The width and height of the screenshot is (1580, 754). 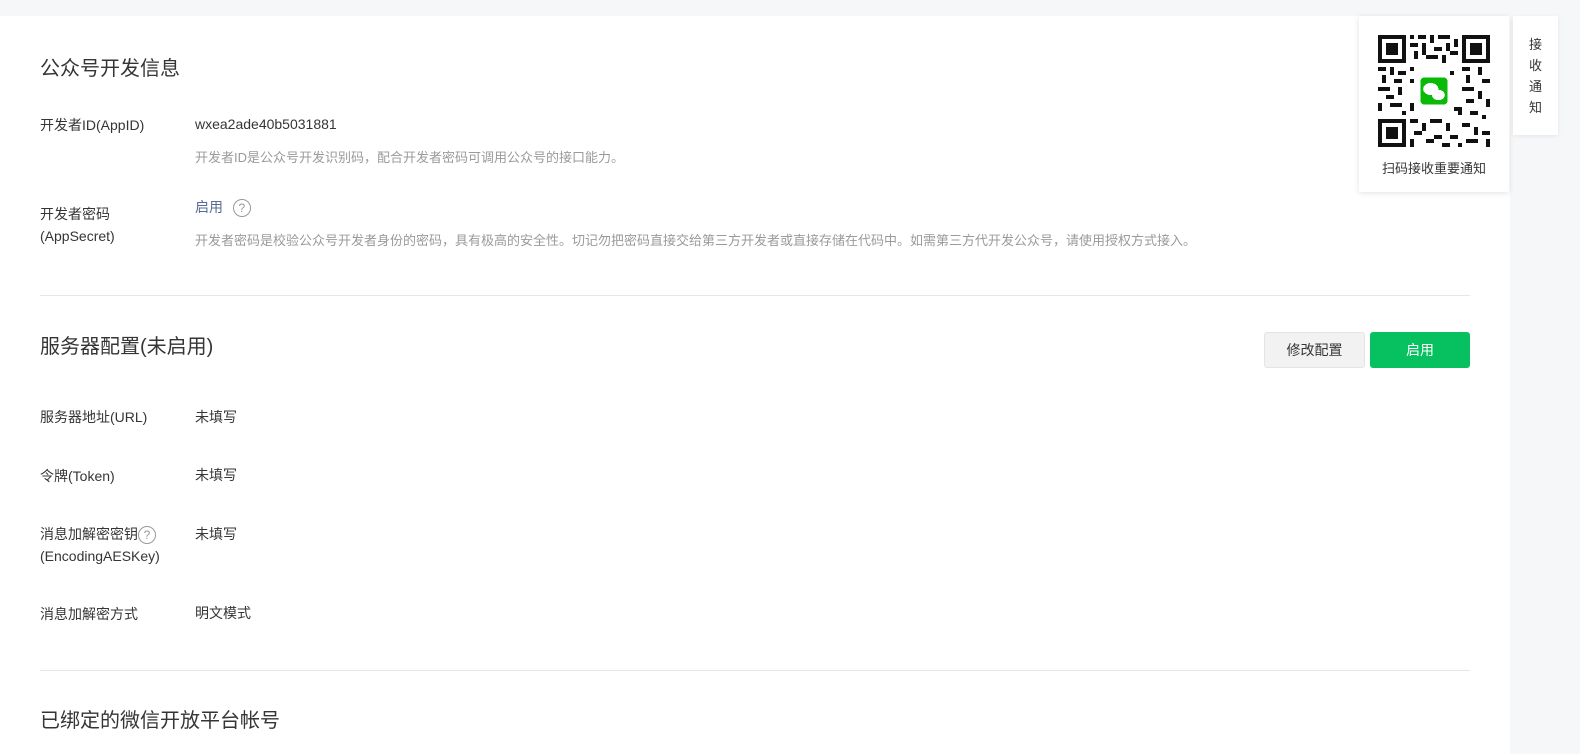 What do you see at coordinates (127, 347) in the screenshot?
I see `server-config-title: 服务器配置(未启用)` at bounding box center [127, 347].